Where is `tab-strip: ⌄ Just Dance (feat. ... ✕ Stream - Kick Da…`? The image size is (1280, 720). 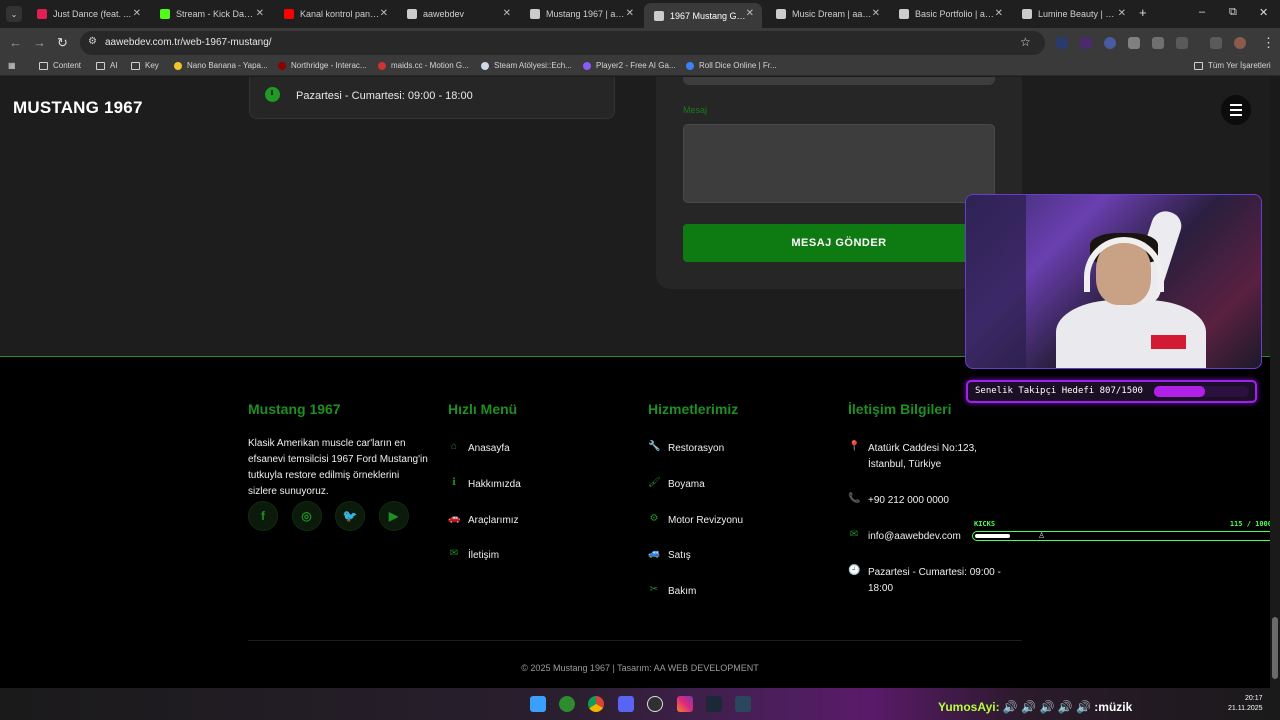
tab-strip: ⌄ Just Dance (feat. ... ✕ Stream - Kick Da… is located at coordinates (640, 14).